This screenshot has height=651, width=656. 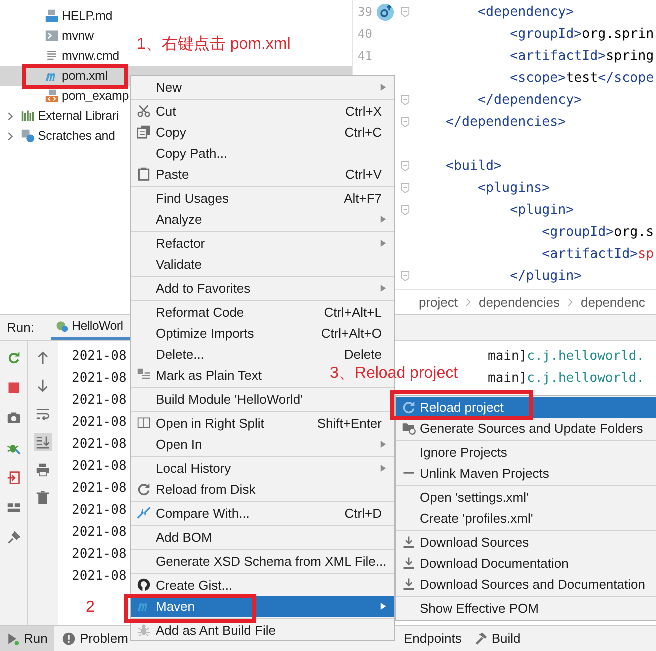 I want to click on menu-item: Create 'profiles.xml', so click(x=526, y=518).